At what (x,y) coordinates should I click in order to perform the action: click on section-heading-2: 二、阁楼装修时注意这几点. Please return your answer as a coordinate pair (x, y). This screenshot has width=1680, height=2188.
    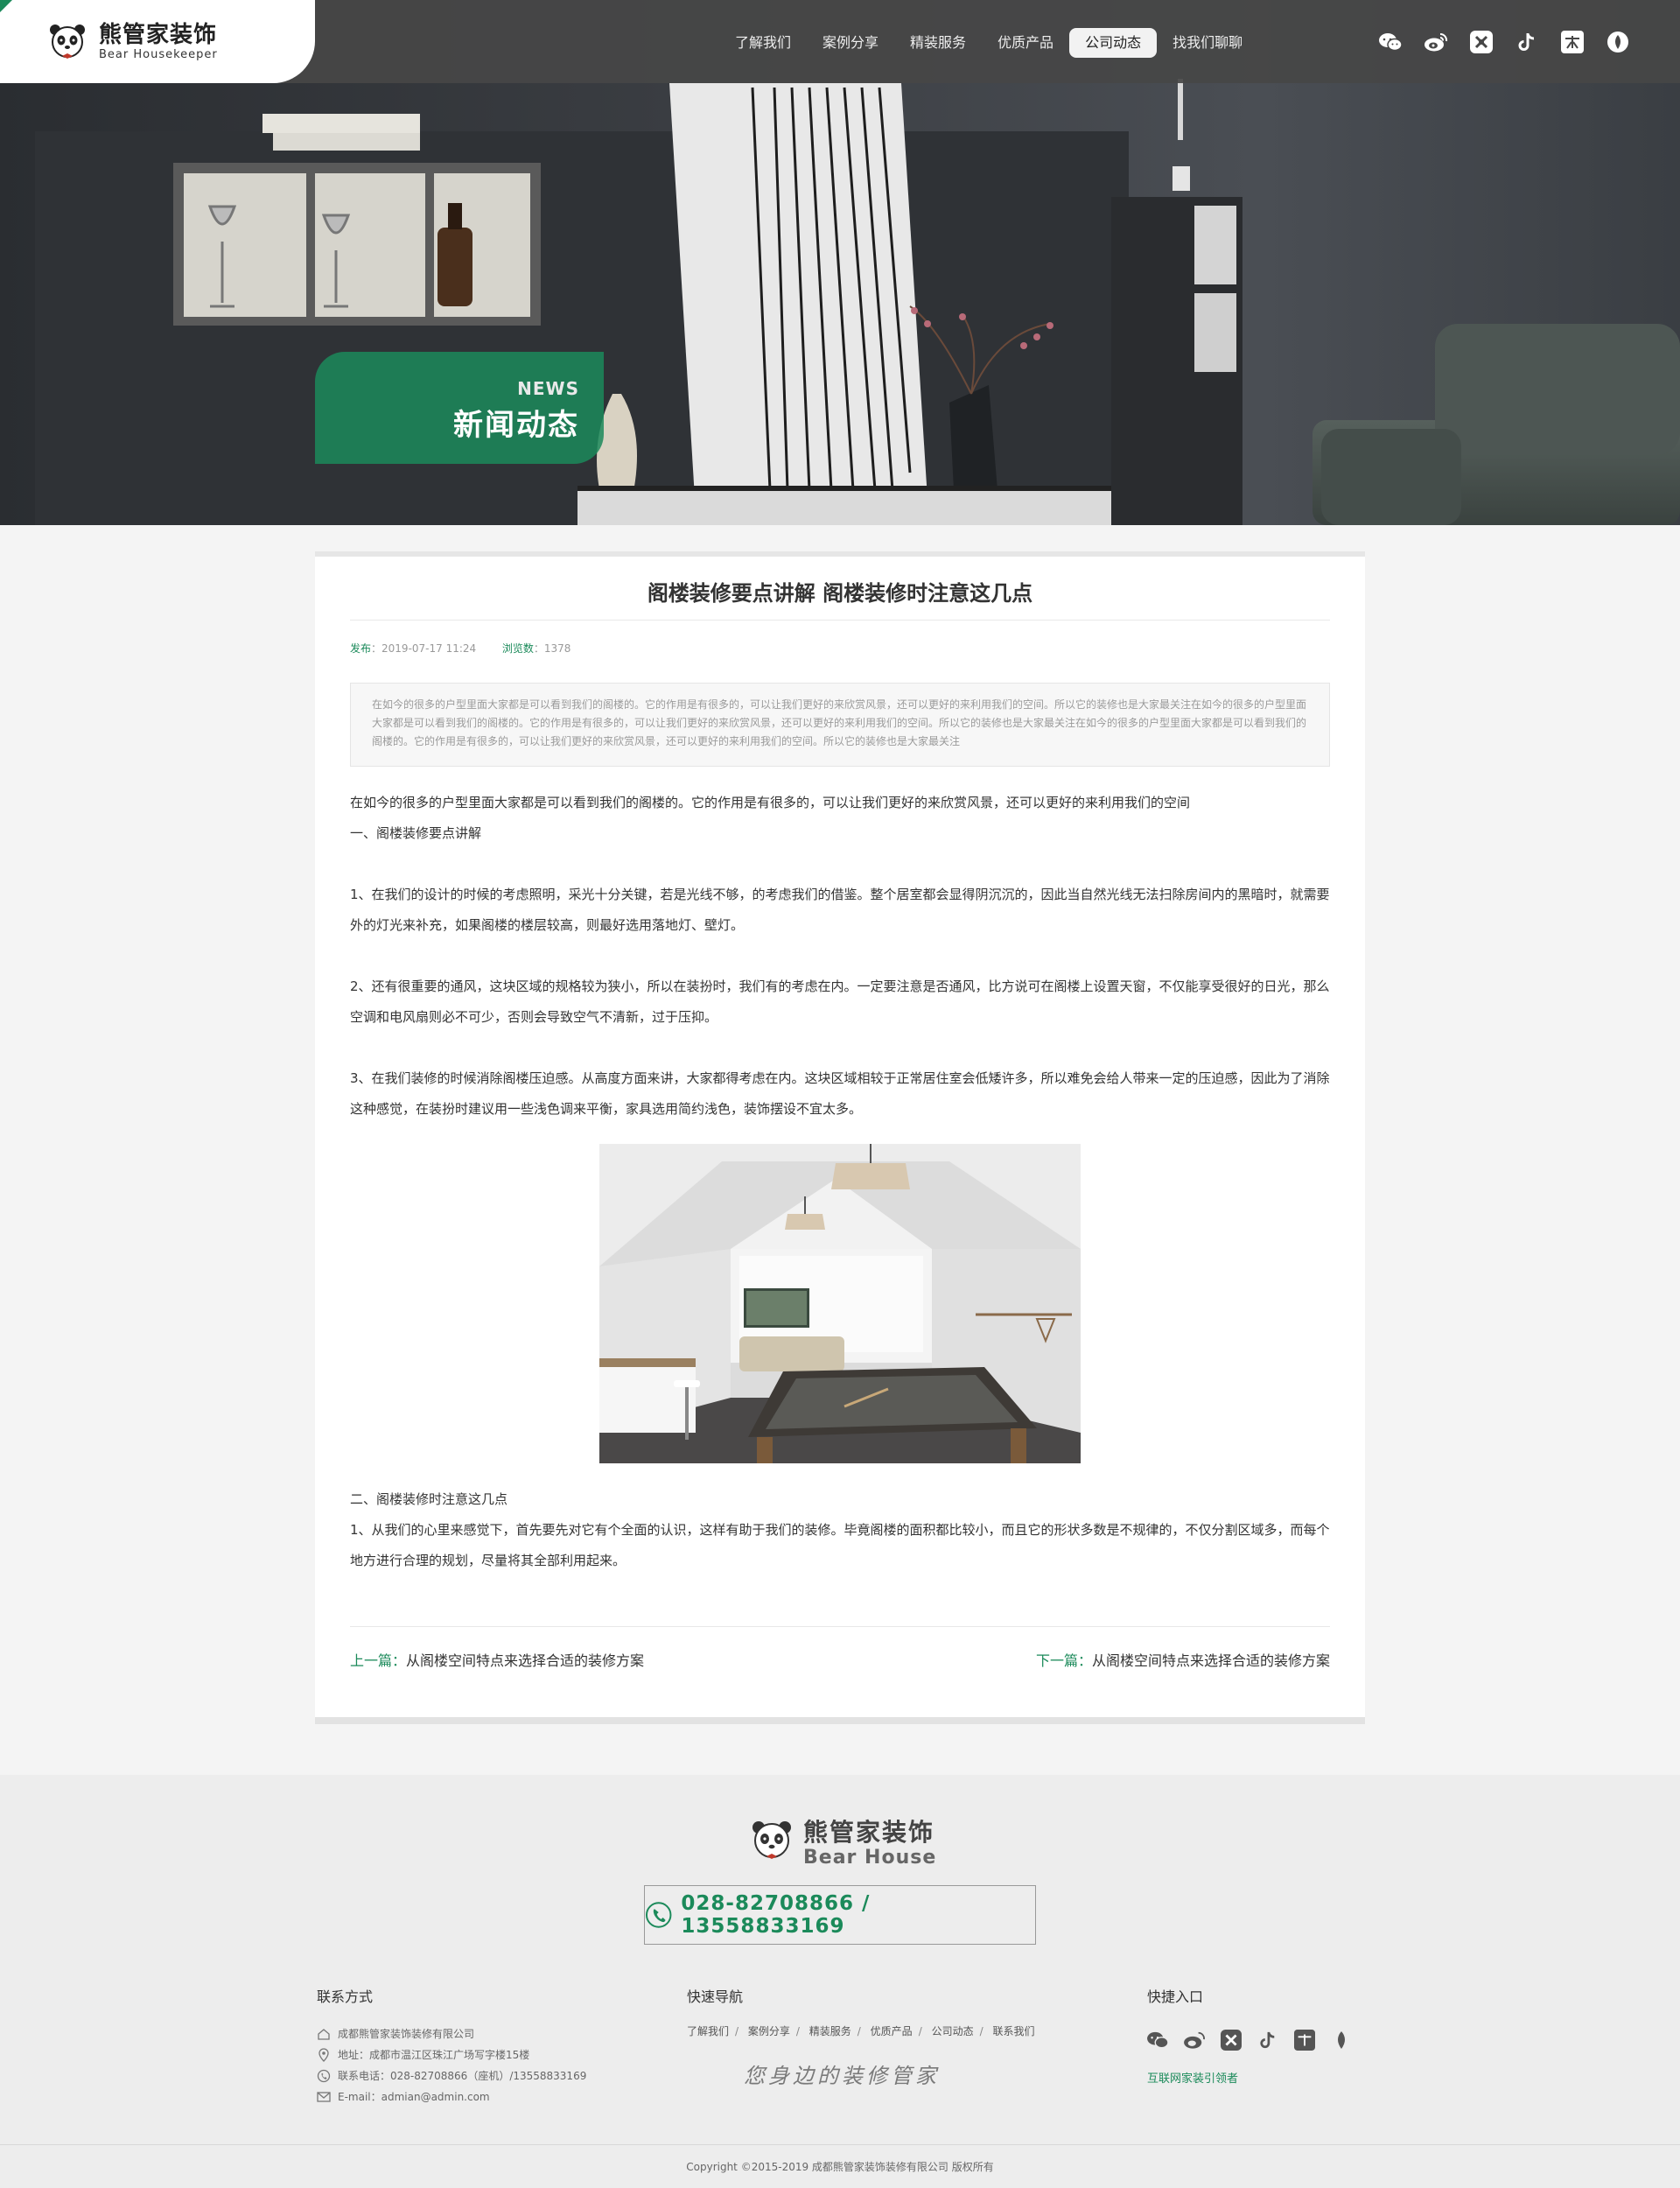
    Looking at the image, I should click on (429, 1499).